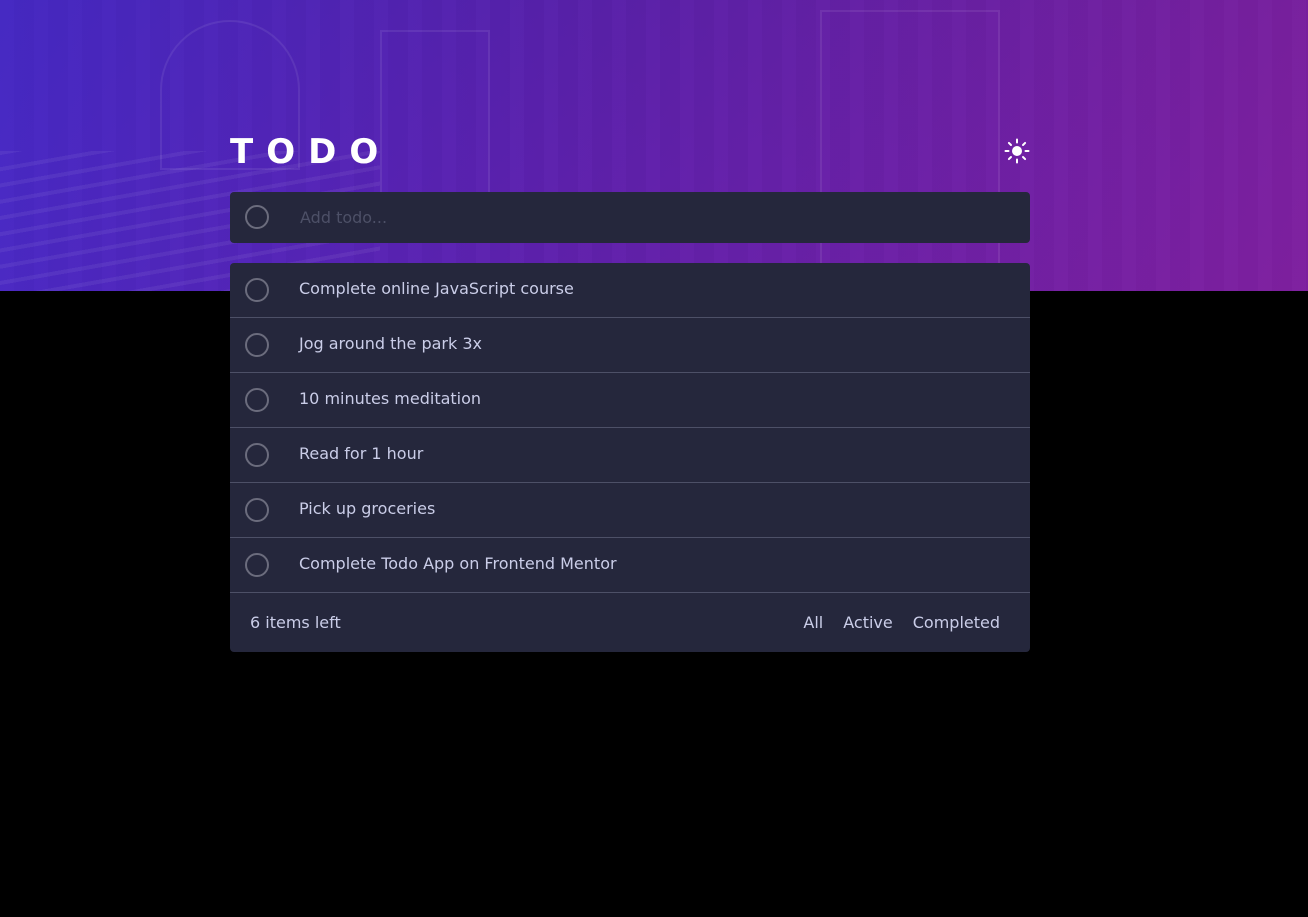 This screenshot has width=1308, height=917. Describe the element at coordinates (901, 622) in the screenshot. I see `filter-group: All Active Completed` at that location.